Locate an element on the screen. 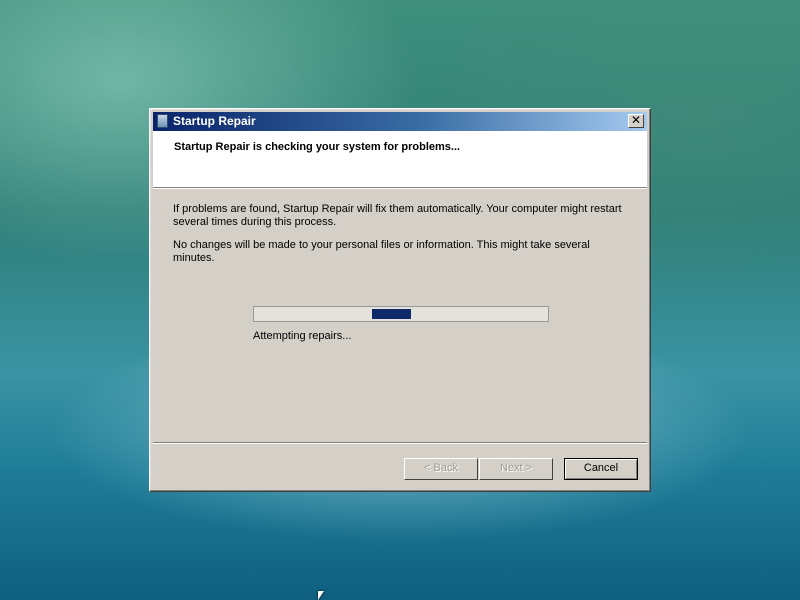 This screenshot has height=600, width=800. mouse-pointer-icon is located at coordinates (321, 595).